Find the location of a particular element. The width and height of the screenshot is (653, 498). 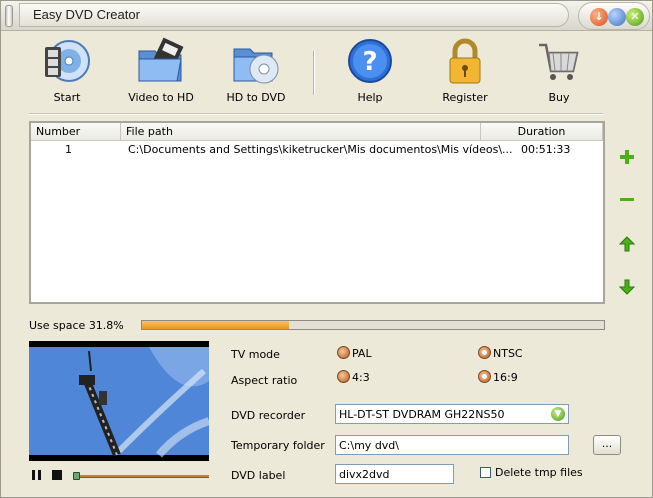

column-duration: Duration is located at coordinates (542, 131).